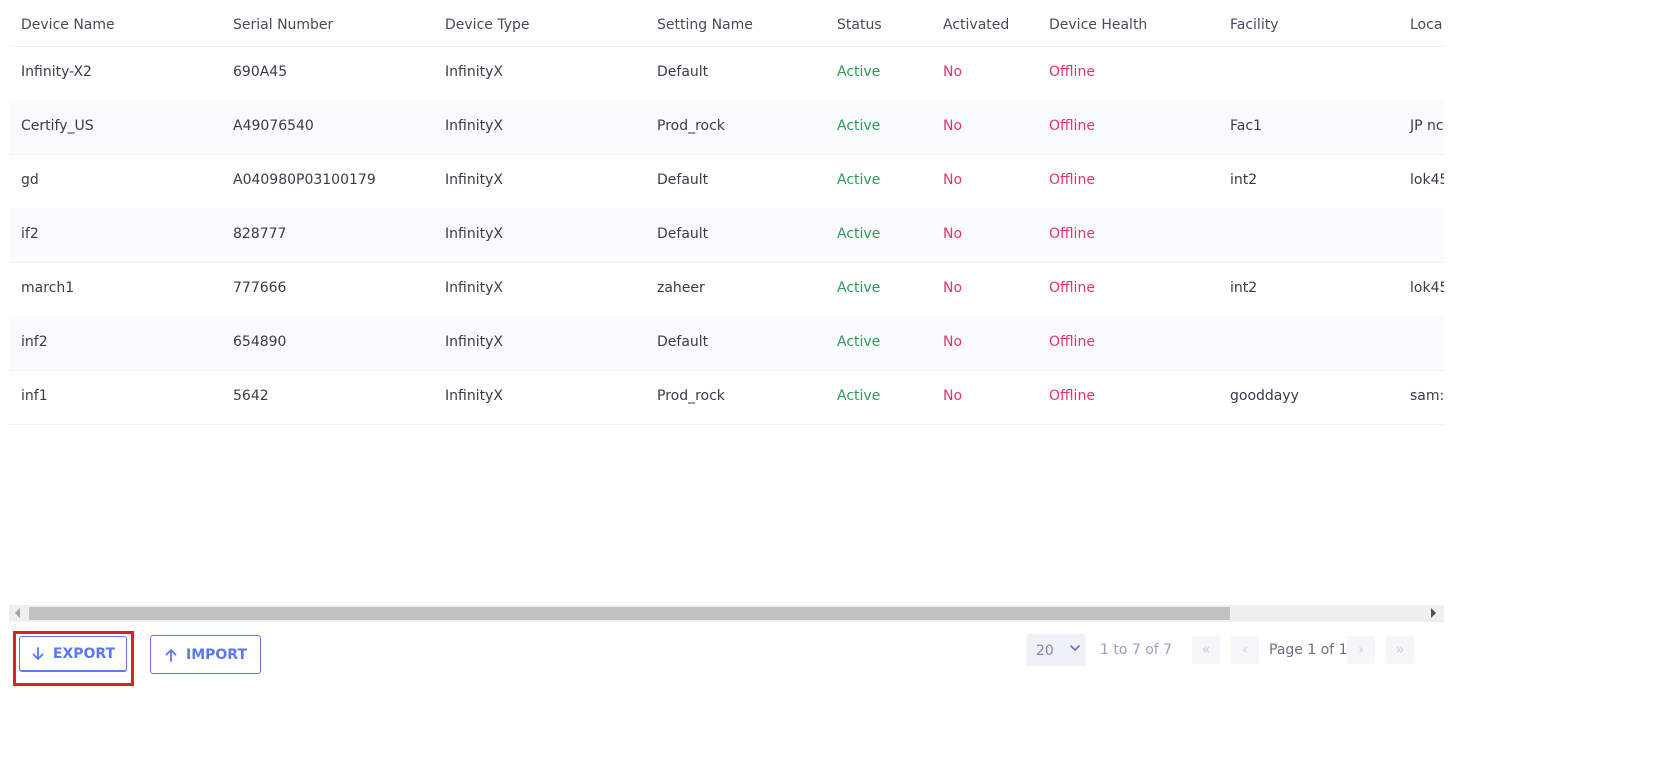  I want to click on cell-serial-number: 777666, so click(260, 288).